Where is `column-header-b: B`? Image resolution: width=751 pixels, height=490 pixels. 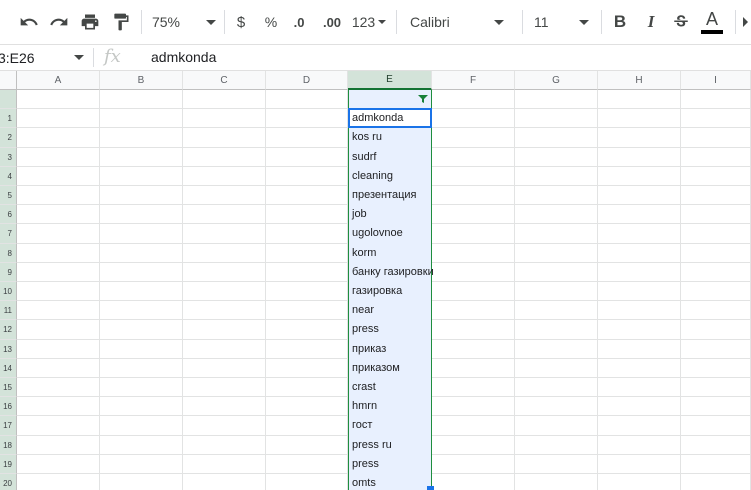
column-header-b: B is located at coordinates (141, 80).